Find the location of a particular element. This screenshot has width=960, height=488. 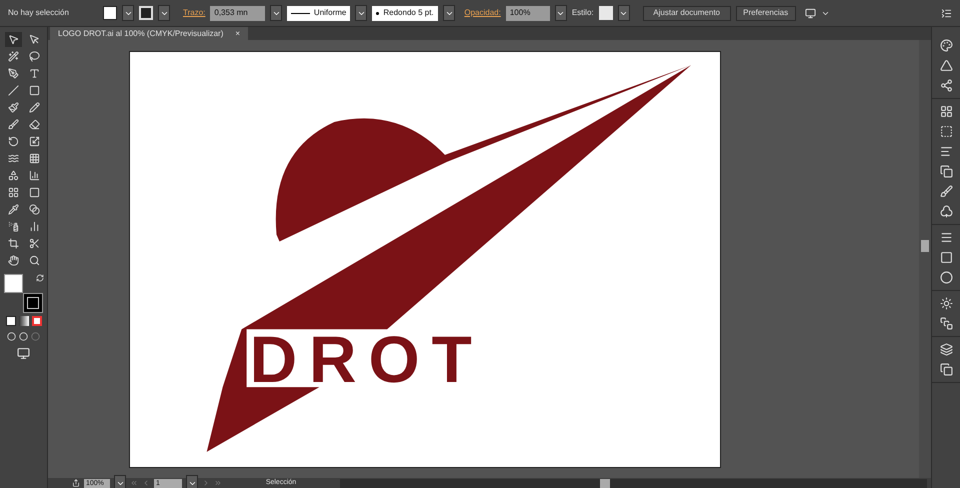

swap-icon is located at coordinates (40, 278).